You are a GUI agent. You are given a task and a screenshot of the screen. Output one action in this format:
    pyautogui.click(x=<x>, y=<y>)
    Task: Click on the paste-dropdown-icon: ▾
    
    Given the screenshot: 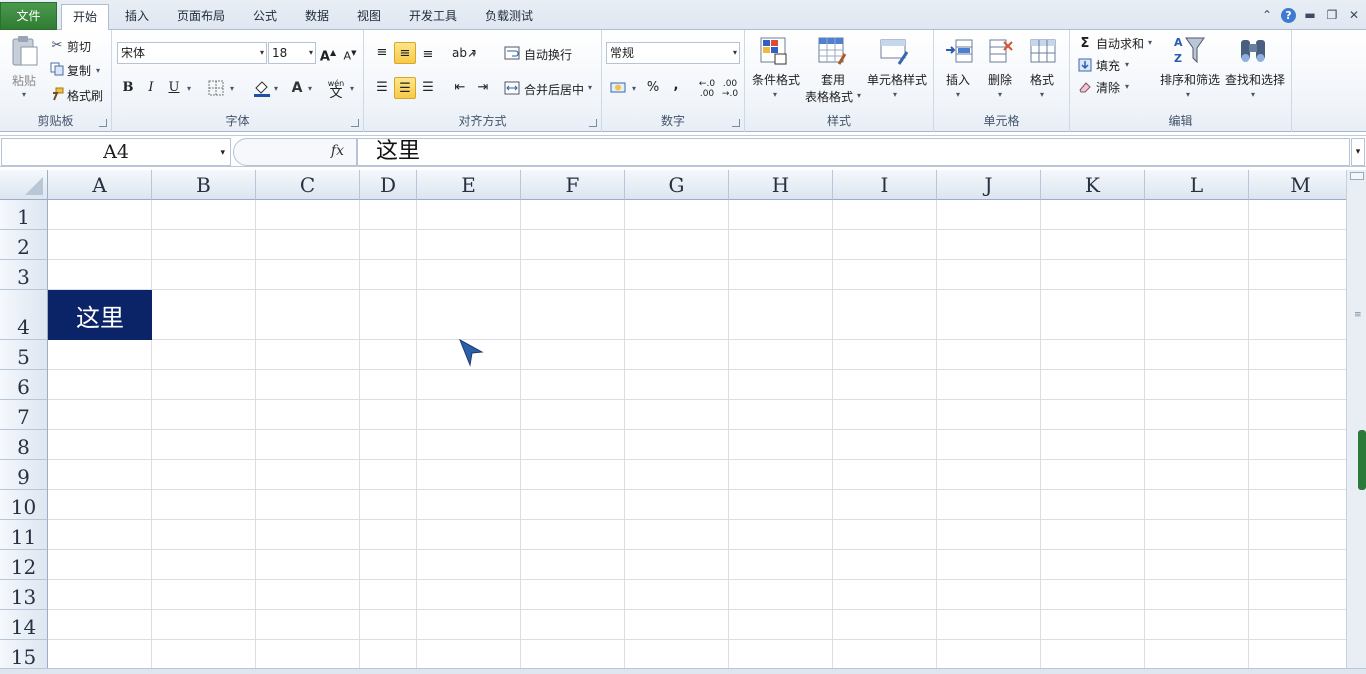 What is the action you would take?
    pyautogui.click(x=24, y=94)
    